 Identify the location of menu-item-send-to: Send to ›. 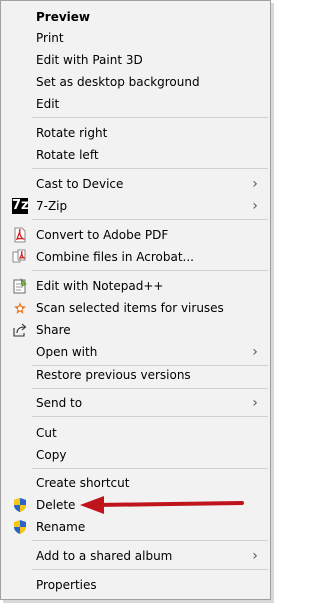
(136, 403).